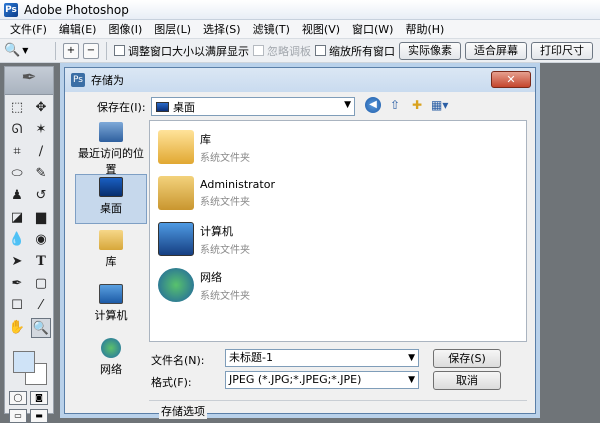  Describe the element at coordinates (172, 29) in the screenshot. I see `menu-layer: 图层(L)` at that location.